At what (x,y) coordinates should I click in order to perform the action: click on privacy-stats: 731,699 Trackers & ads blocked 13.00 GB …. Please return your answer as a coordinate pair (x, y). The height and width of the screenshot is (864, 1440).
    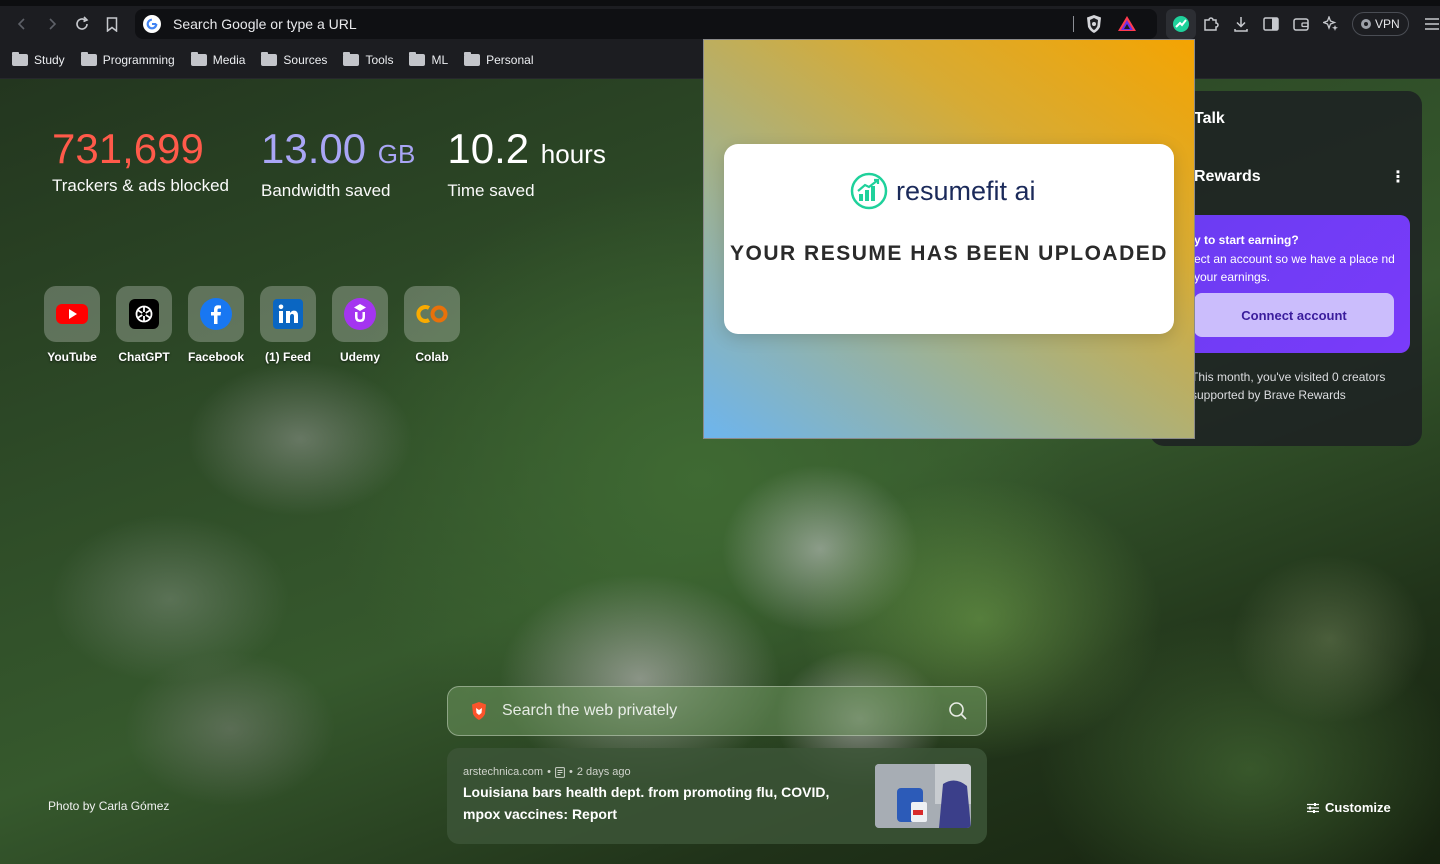
    Looking at the image, I should click on (329, 162).